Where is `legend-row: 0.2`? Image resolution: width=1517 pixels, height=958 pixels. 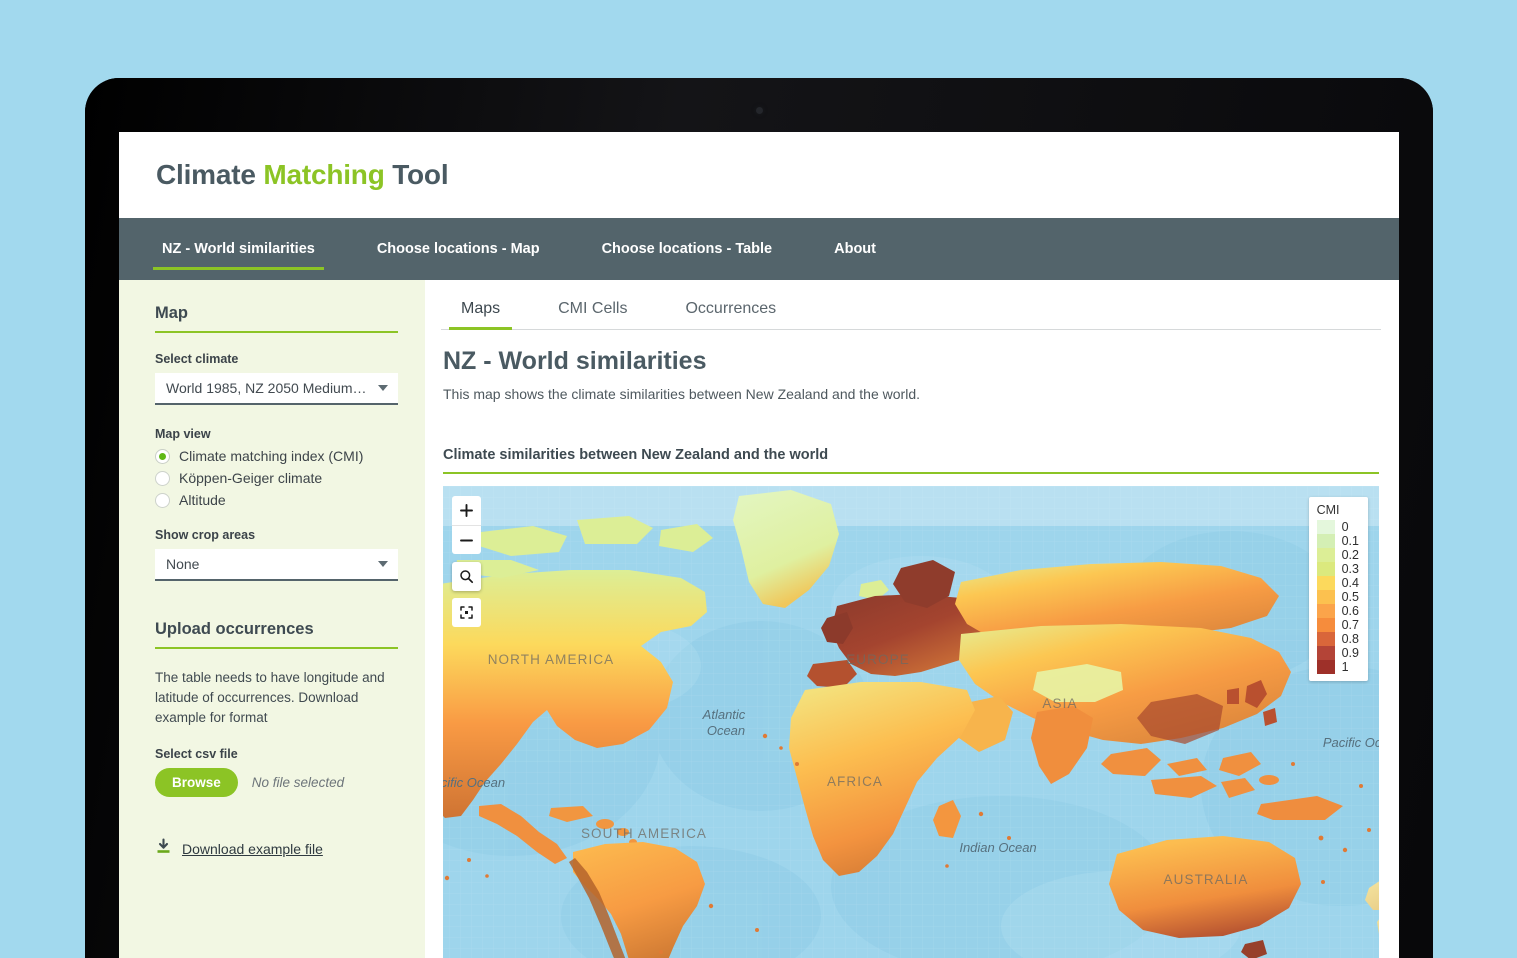
legend-row: 0.2 is located at coordinates (1337, 555).